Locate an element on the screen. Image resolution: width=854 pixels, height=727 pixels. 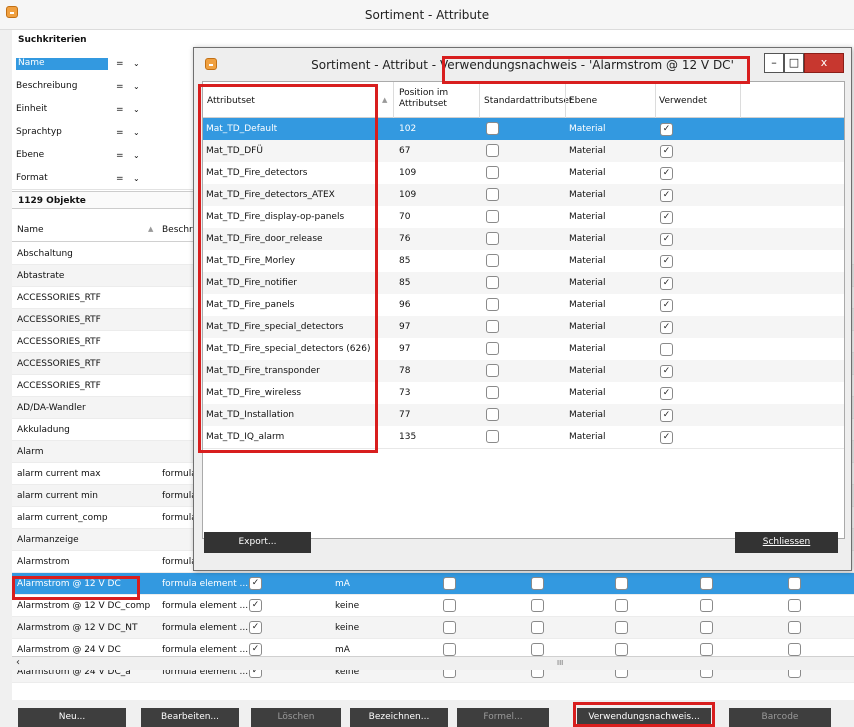
usage-row: Mat_TD_Default 102 Material ✓ is located at coordinates (523, 129).